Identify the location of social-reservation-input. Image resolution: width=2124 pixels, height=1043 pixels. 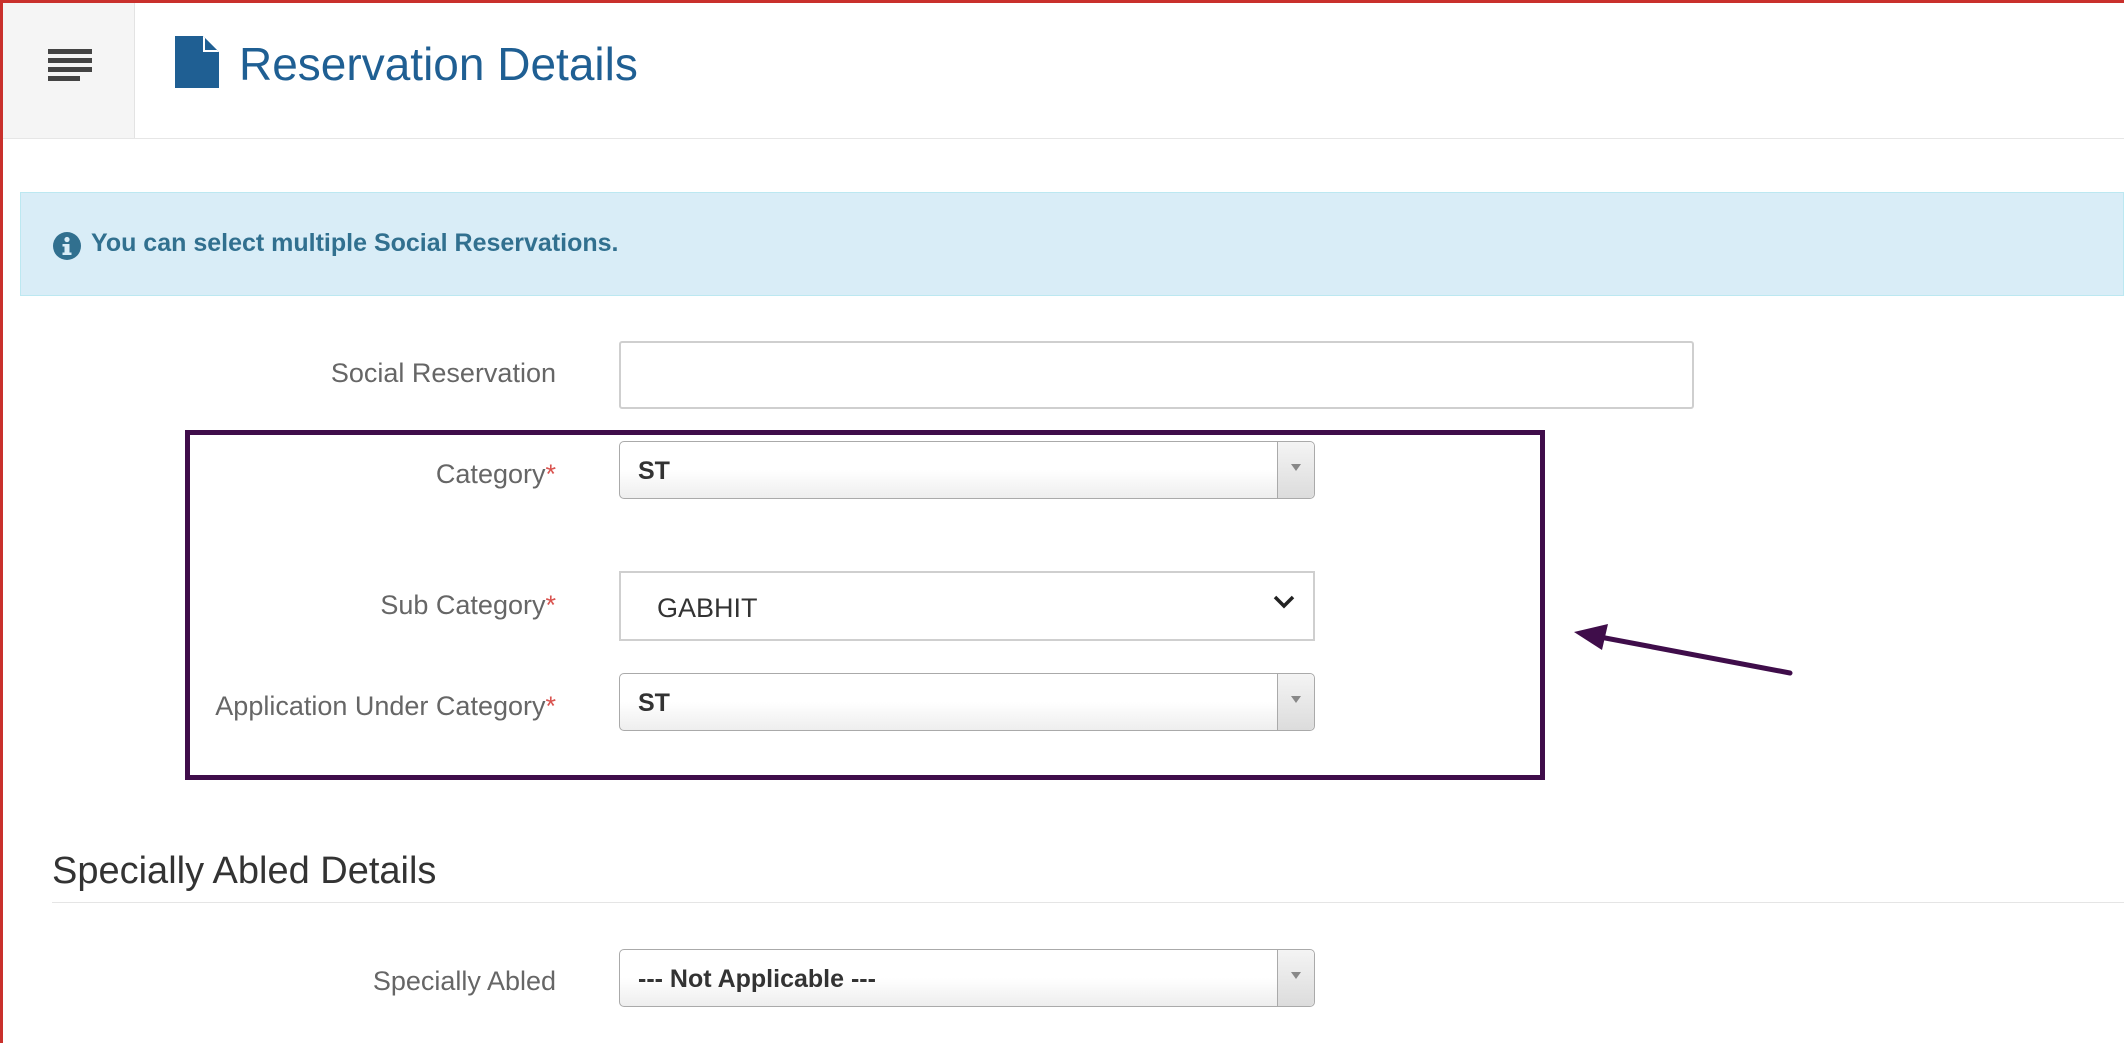
(1156, 375).